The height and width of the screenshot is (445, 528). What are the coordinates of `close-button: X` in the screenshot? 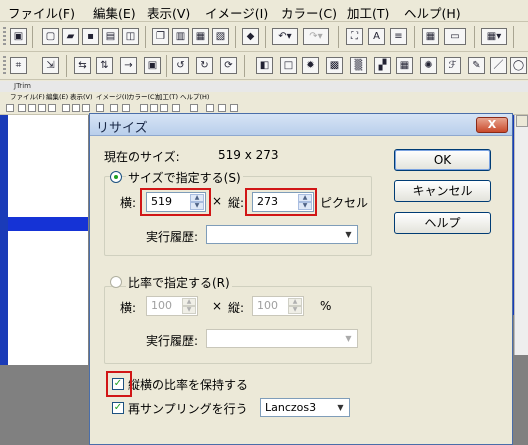 It's located at (492, 125).